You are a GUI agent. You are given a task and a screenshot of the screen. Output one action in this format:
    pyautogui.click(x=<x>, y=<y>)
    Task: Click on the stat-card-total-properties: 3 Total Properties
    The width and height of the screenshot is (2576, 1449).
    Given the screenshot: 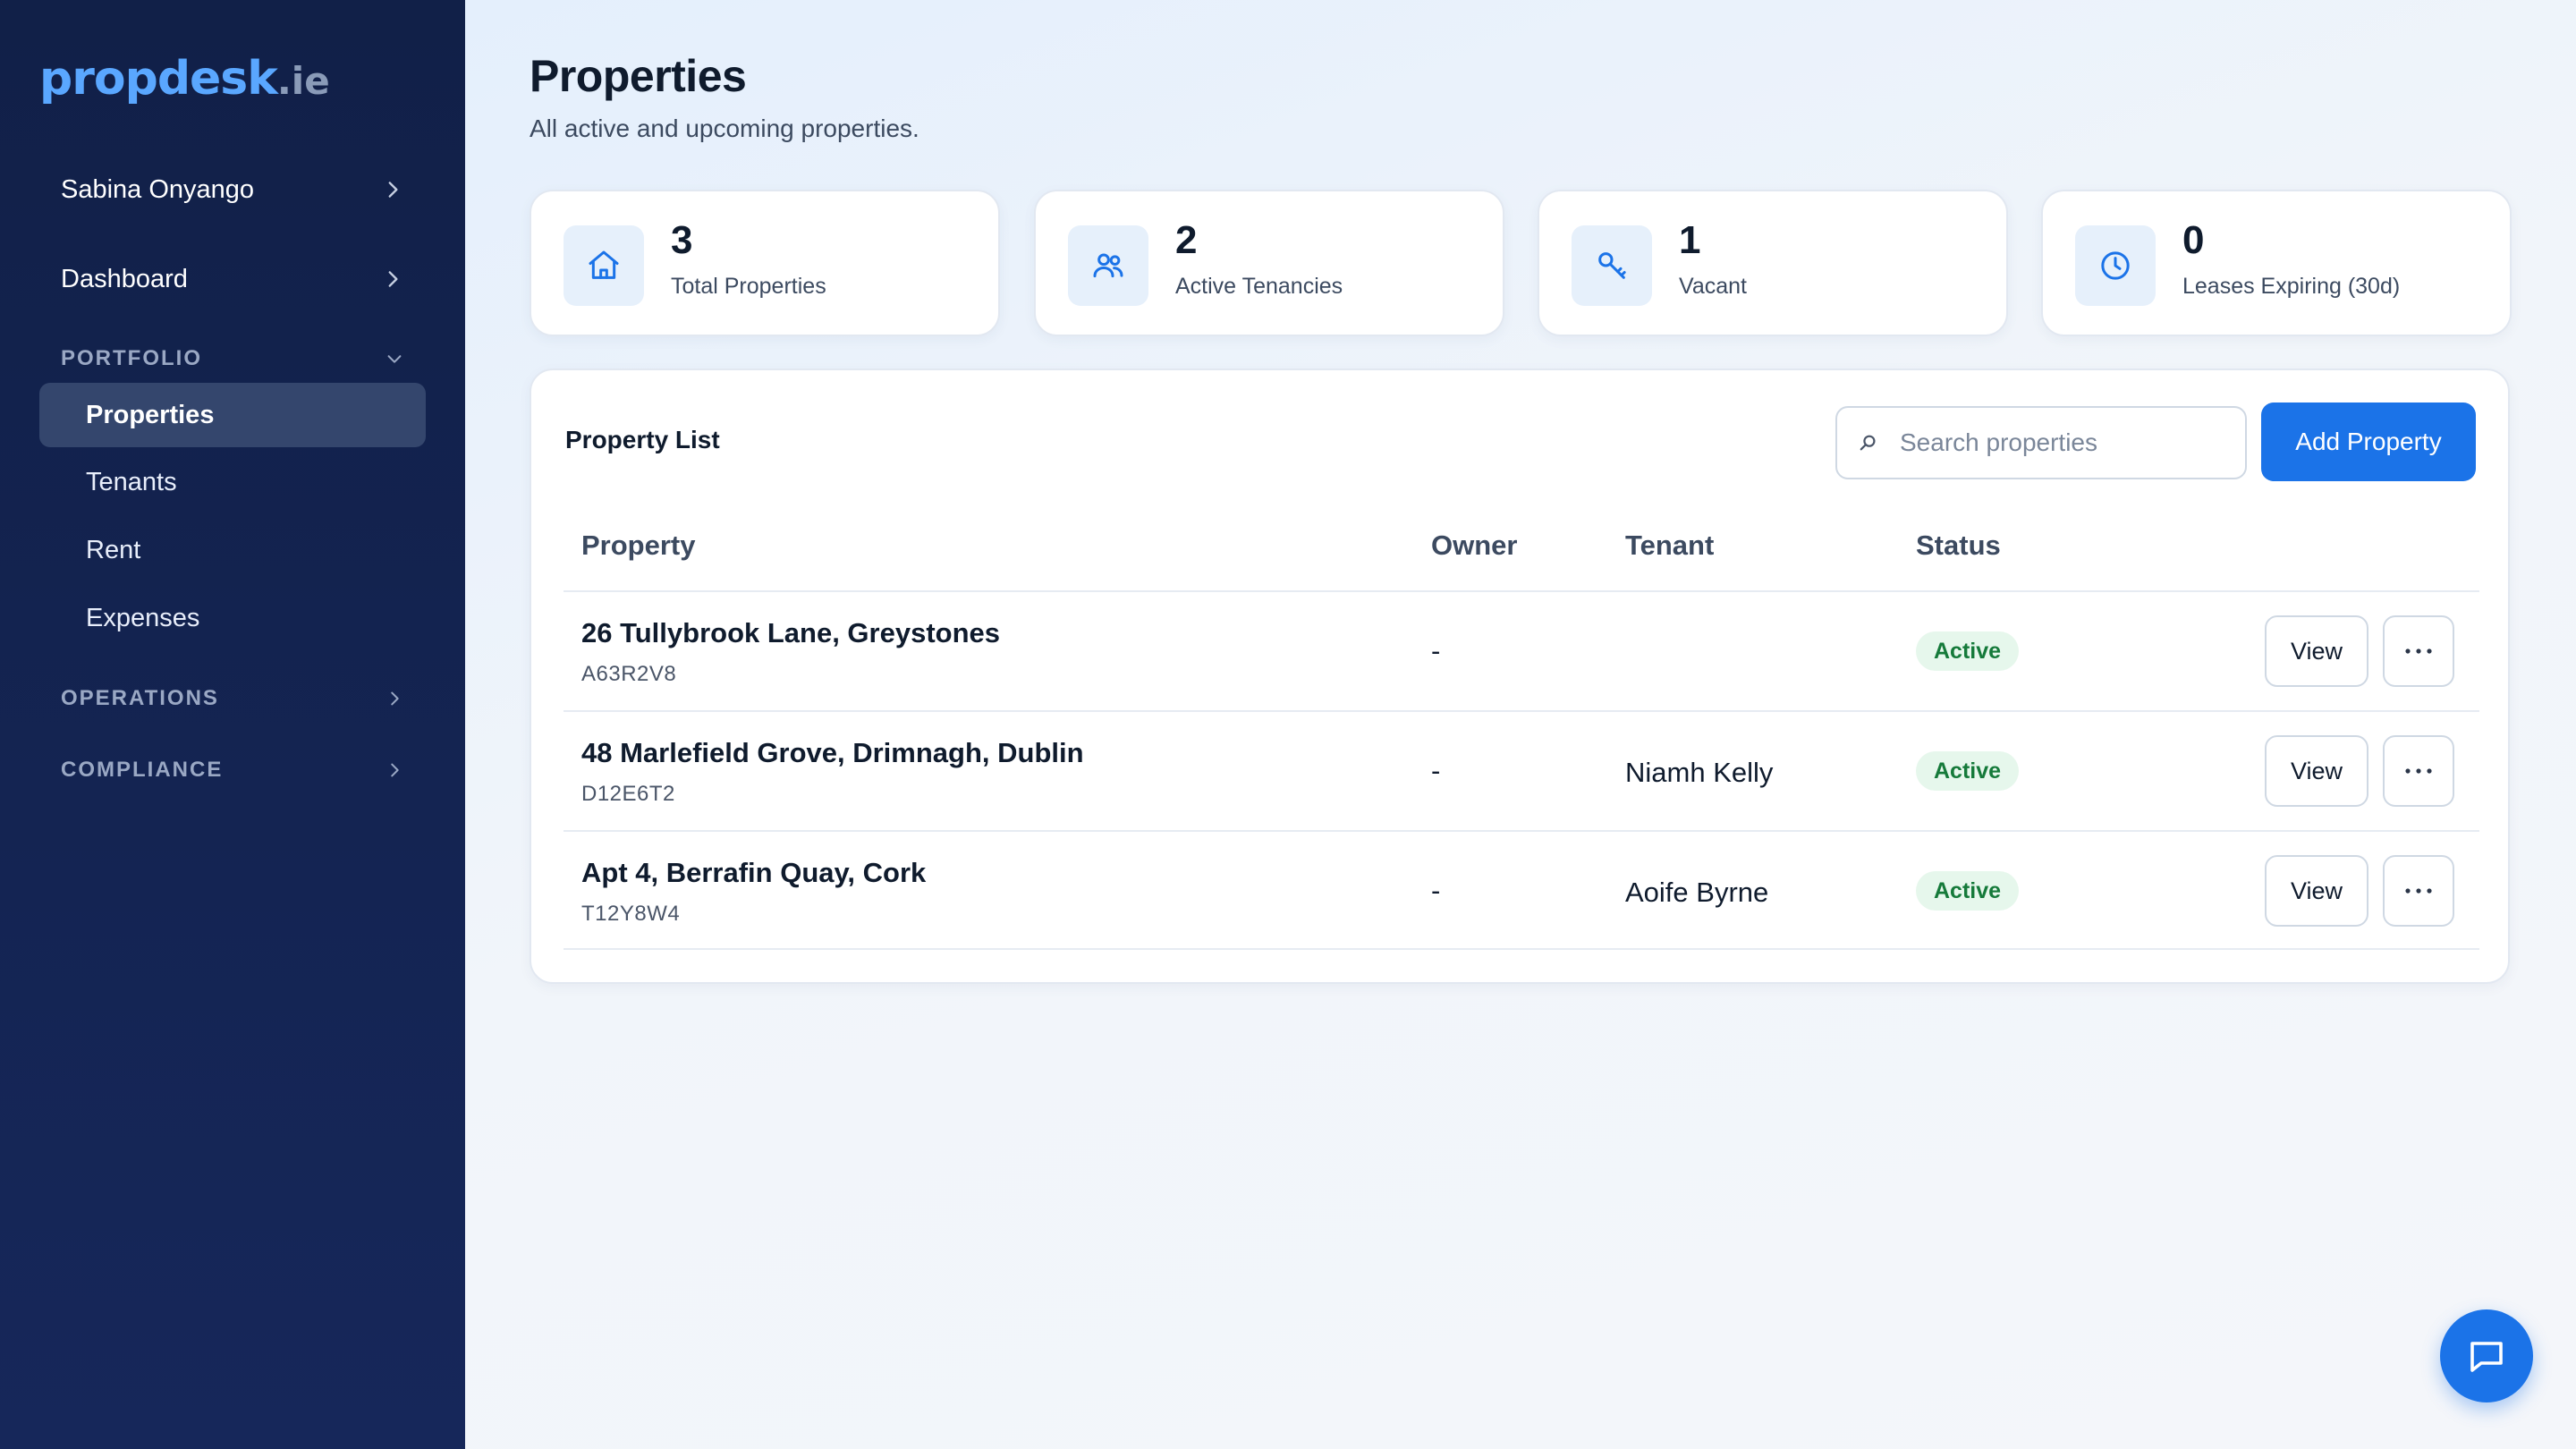 What is the action you would take?
    pyautogui.click(x=765, y=263)
    